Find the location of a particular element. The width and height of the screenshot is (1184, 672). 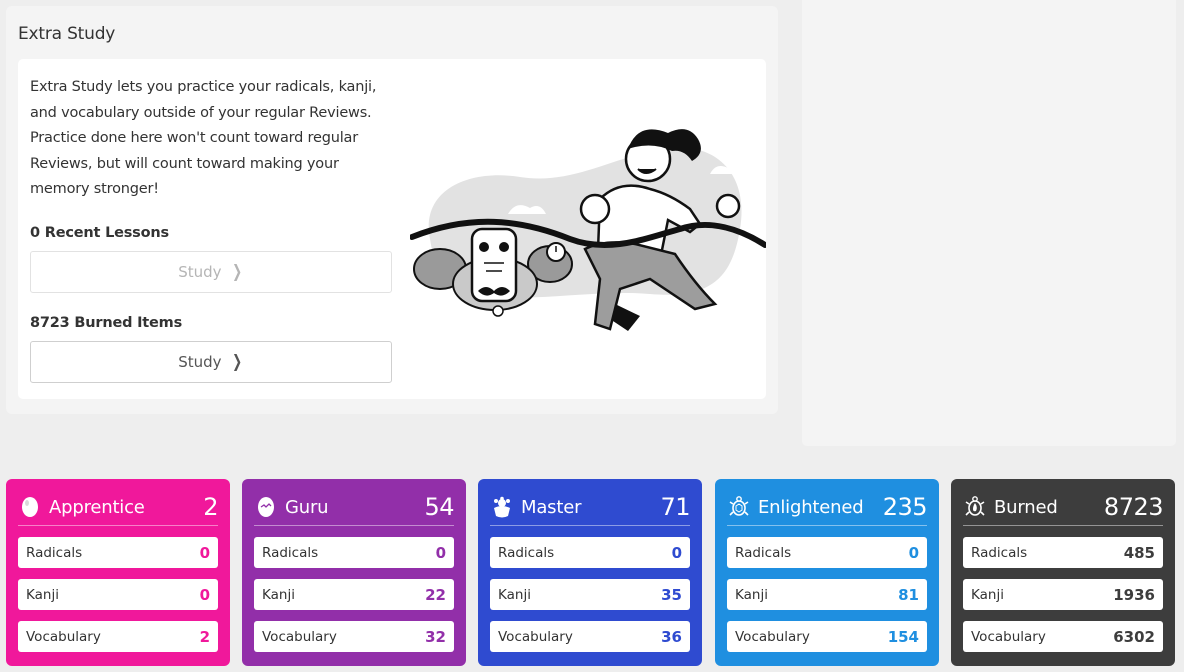

srs-row-value: 154 is located at coordinates (903, 636).